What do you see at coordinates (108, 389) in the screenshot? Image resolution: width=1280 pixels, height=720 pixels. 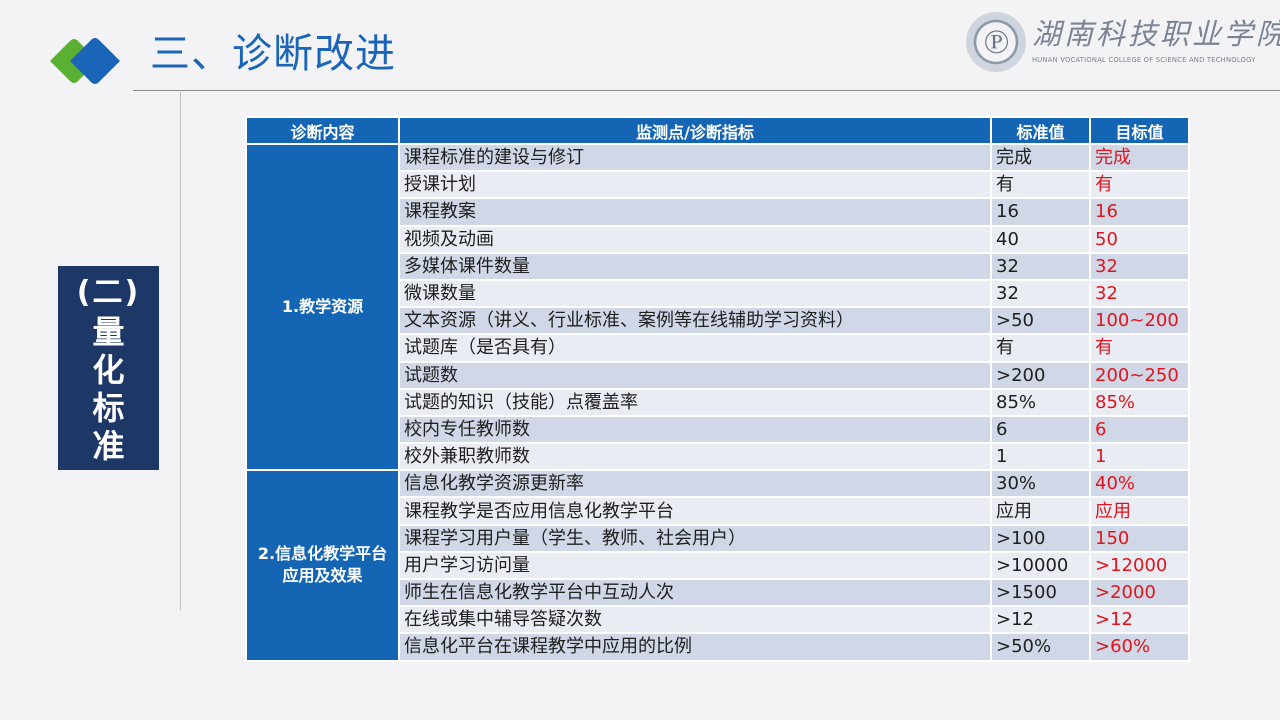 I see `section-text: 量化标准` at bounding box center [108, 389].